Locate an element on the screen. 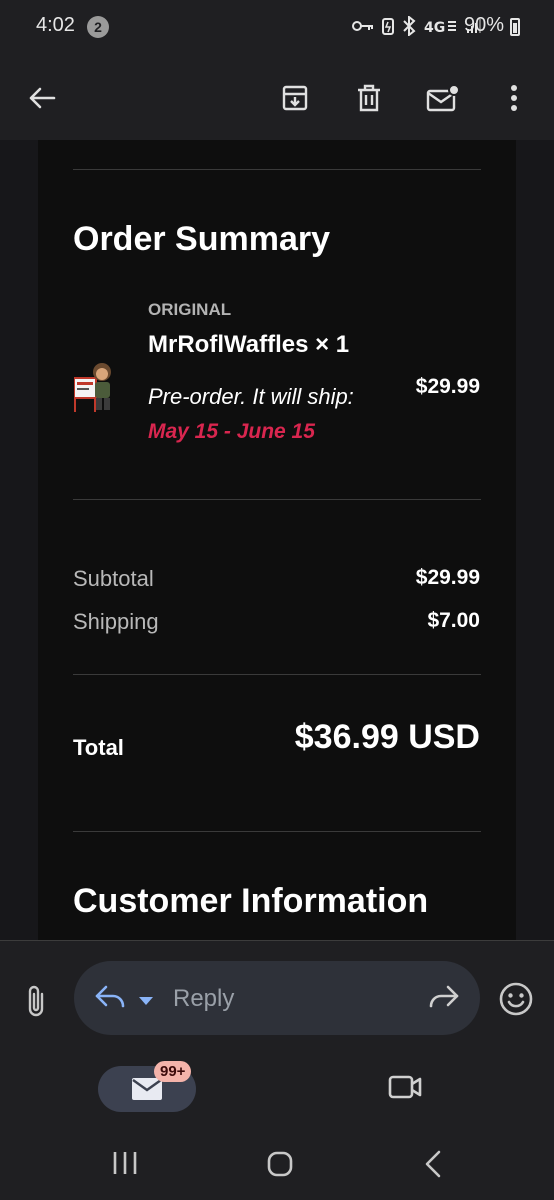 The width and height of the screenshot is (554, 1200). delete-button is located at coordinates (369, 98).